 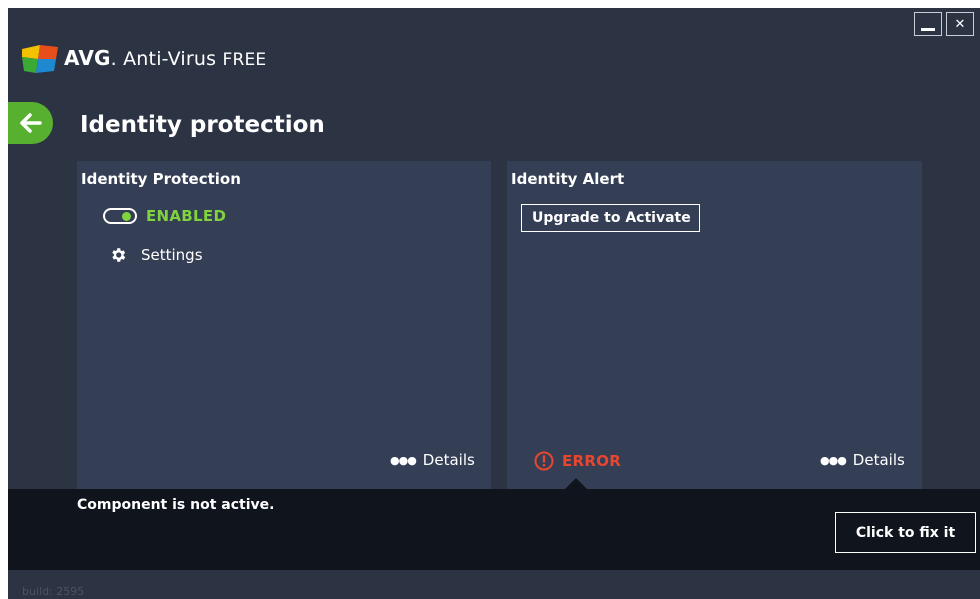 What do you see at coordinates (544, 461) in the screenshot?
I see `error-icon` at bounding box center [544, 461].